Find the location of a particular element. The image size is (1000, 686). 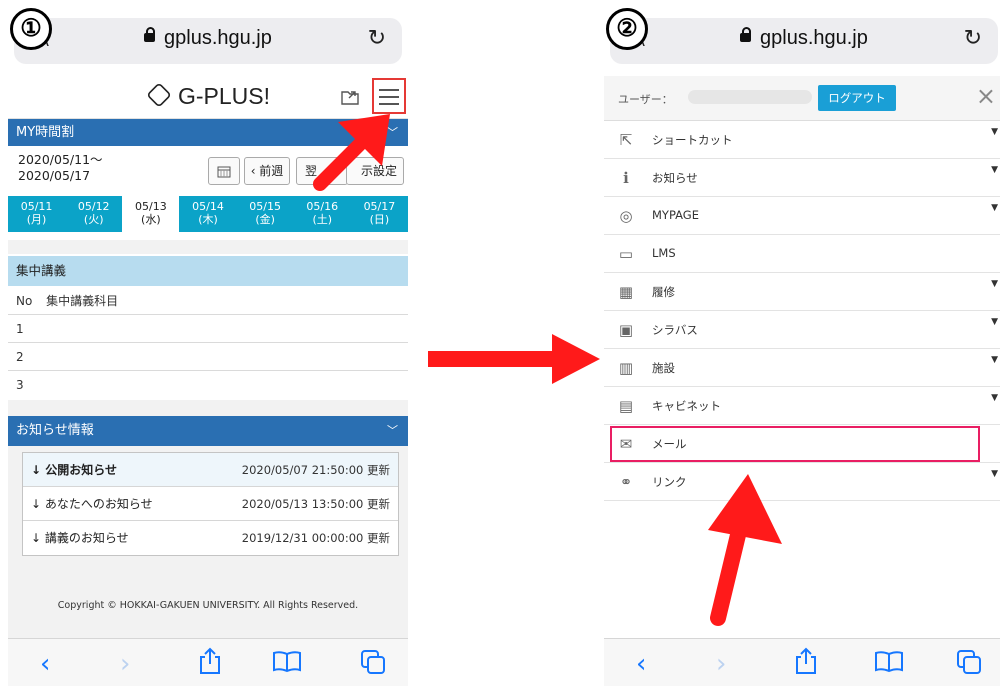

user-name-redacted is located at coordinates (750, 97).